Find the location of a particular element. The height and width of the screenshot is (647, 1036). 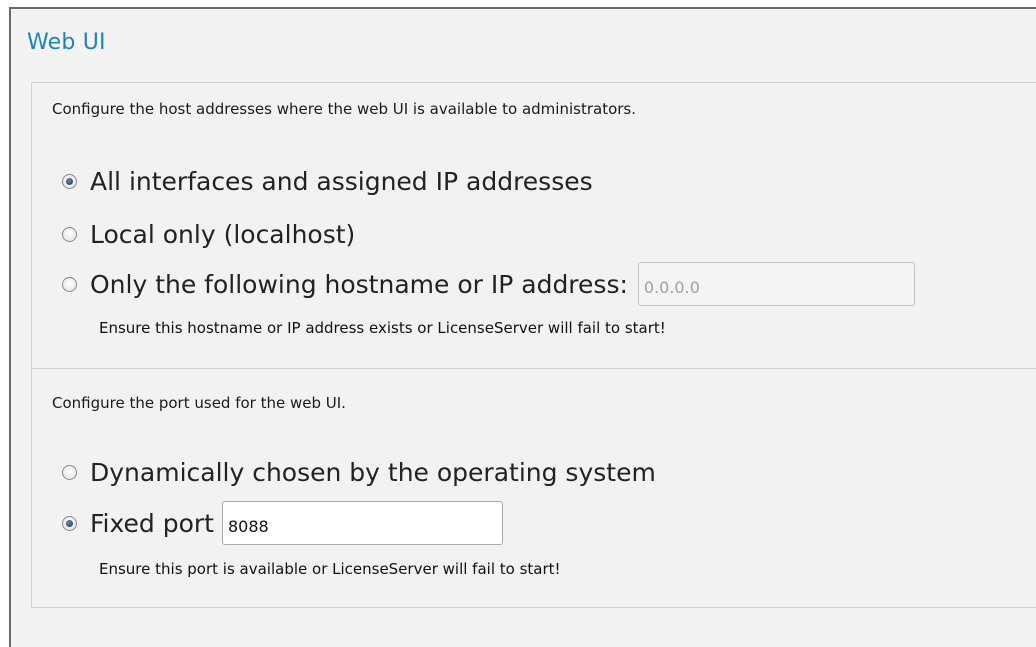

radio-all-interfaces: All interfaces and assigned IP addresses is located at coordinates (327, 181).